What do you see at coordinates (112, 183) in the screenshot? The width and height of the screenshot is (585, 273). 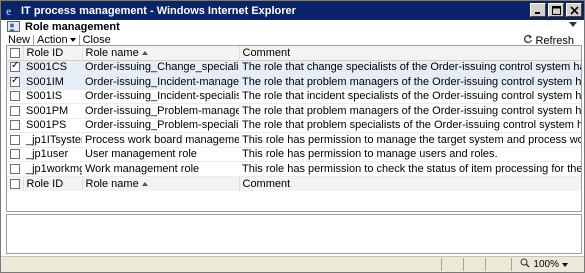 I see `column-footer-label: Role name` at bounding box center [112, 183].